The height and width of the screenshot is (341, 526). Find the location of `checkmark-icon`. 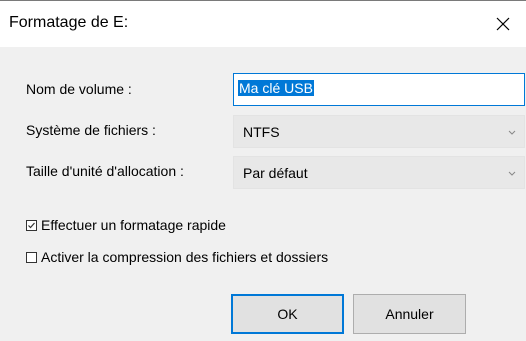

checkmark-icon is located at coordinates (31, 225).